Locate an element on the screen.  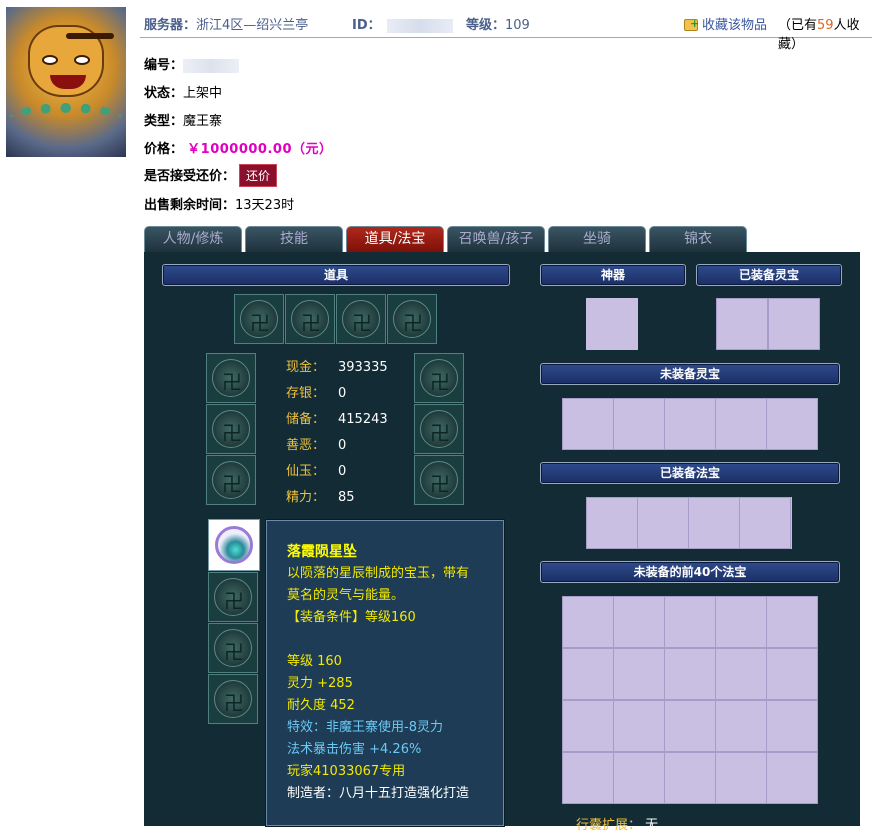
tooltip-special: 特效：非魔王寨使用-8灵力 is located at coordinates (365, 727).